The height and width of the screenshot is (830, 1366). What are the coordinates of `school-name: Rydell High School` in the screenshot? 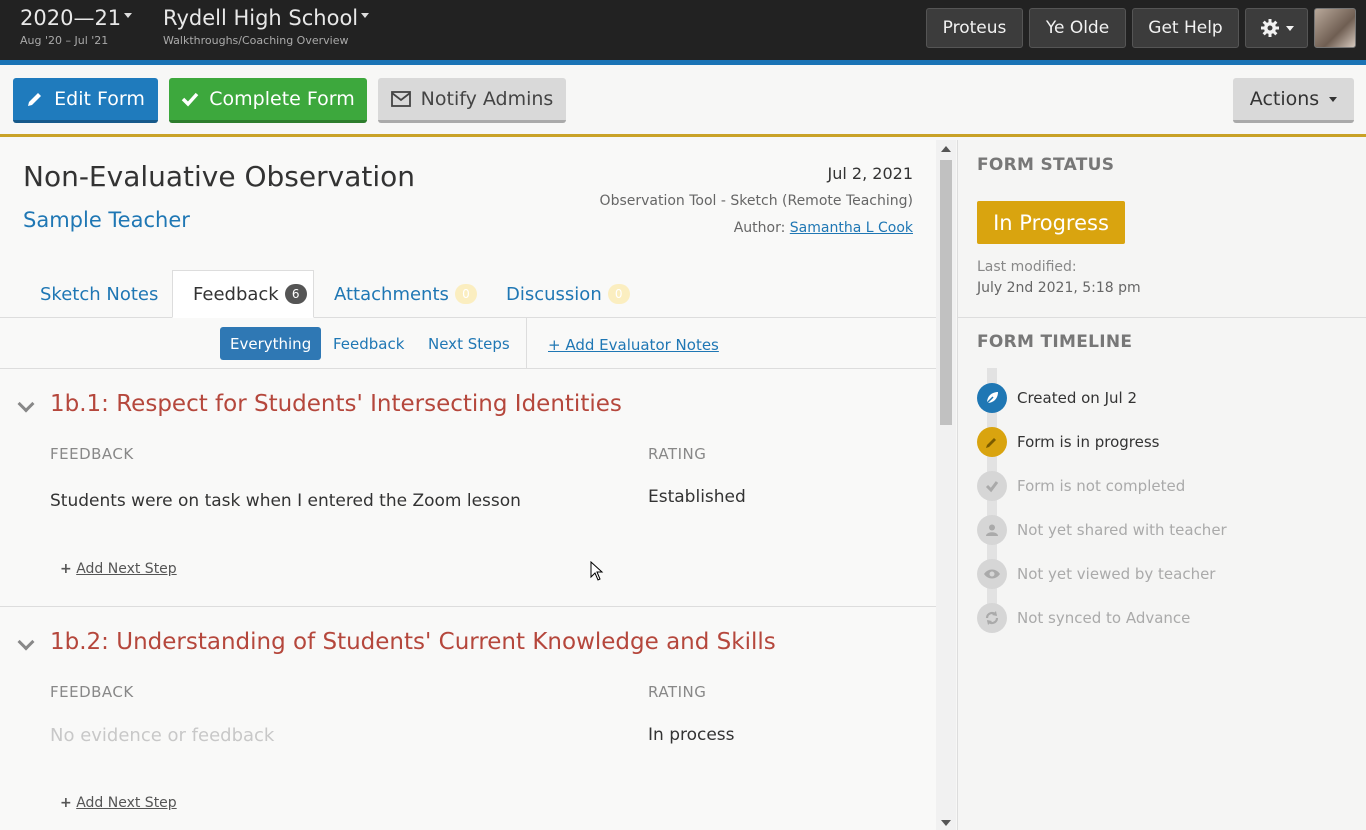 It's located at (261, 18).